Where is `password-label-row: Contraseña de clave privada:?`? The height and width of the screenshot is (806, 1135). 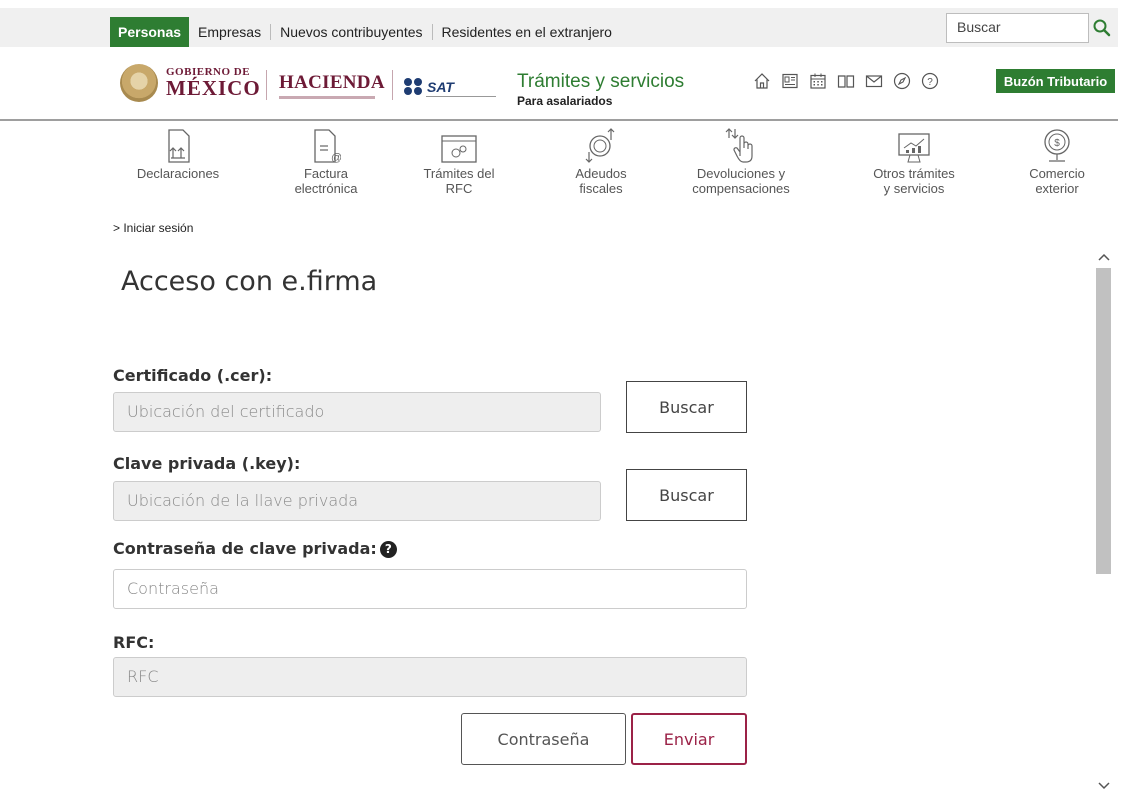
password-label-row: Contraseña de clave privada:? is located at coordinates (255, 548).